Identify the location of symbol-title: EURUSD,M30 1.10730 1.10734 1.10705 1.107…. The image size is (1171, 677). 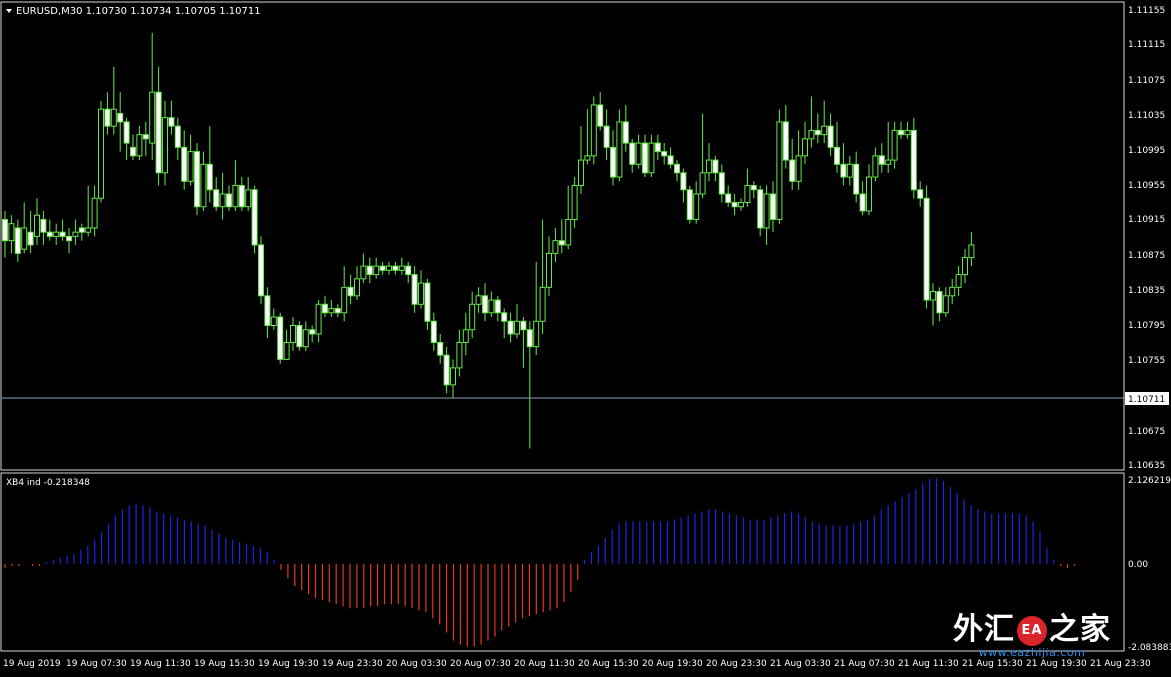
(138, 11).